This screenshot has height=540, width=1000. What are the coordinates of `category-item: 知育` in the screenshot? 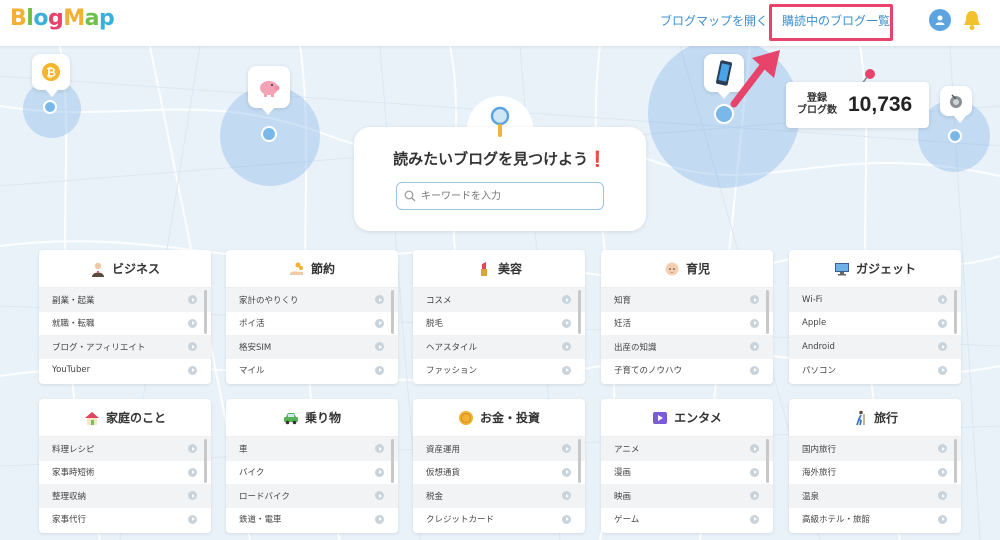 It's located at (687, 300).